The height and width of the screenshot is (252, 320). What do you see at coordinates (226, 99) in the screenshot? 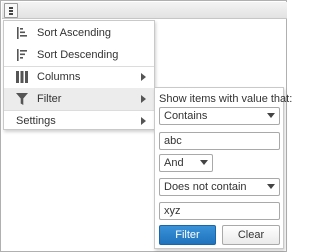
I see `filter-panel-title: Show items with value that:` at bounding box center [226, 99].